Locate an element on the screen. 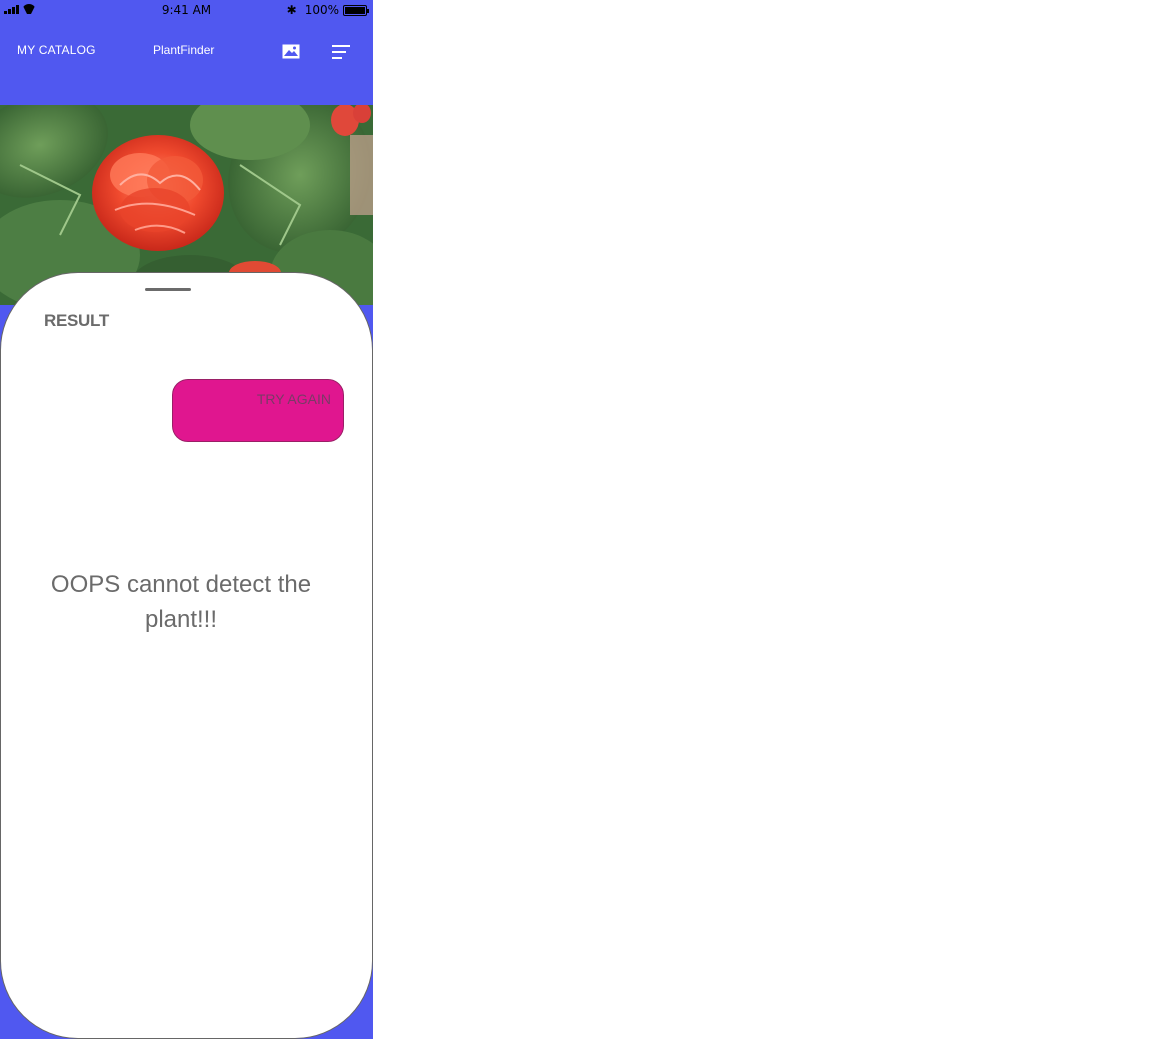 This screenshot has width=1152, height=1039. try-again-button: TRY AGAIN is located at coordinates (258, 410).